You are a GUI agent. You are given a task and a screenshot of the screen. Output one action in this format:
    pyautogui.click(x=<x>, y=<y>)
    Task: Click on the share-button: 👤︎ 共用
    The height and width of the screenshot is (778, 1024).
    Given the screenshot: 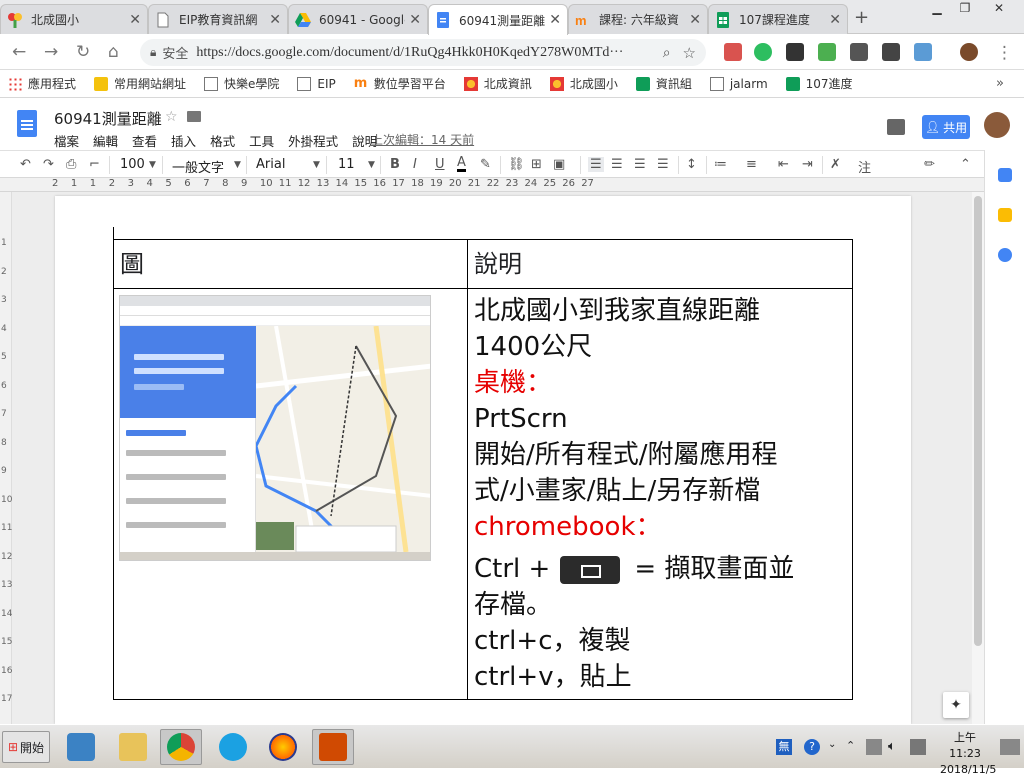 What is the action you would take?
    pyautogui.click(x=946, y=127)
    